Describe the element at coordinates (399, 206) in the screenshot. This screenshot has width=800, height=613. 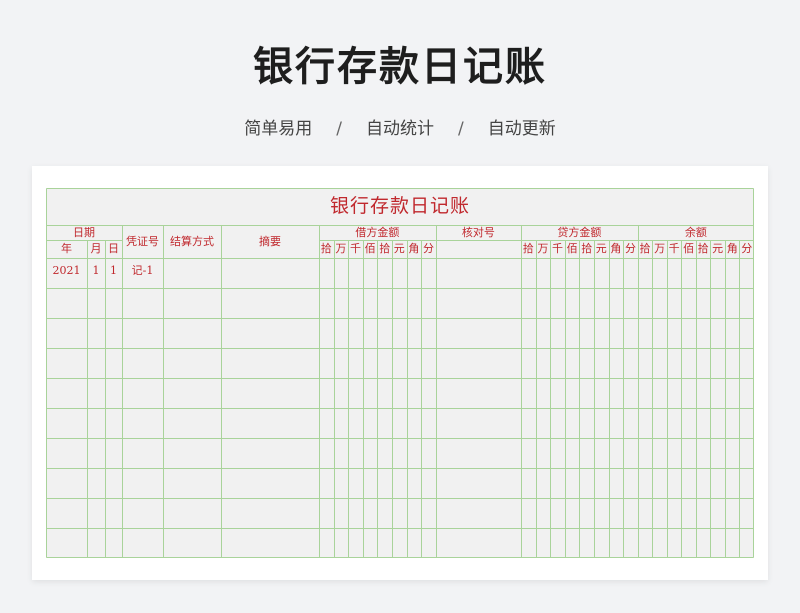
I see `ledger-title: 银行存款日记账` at that location.